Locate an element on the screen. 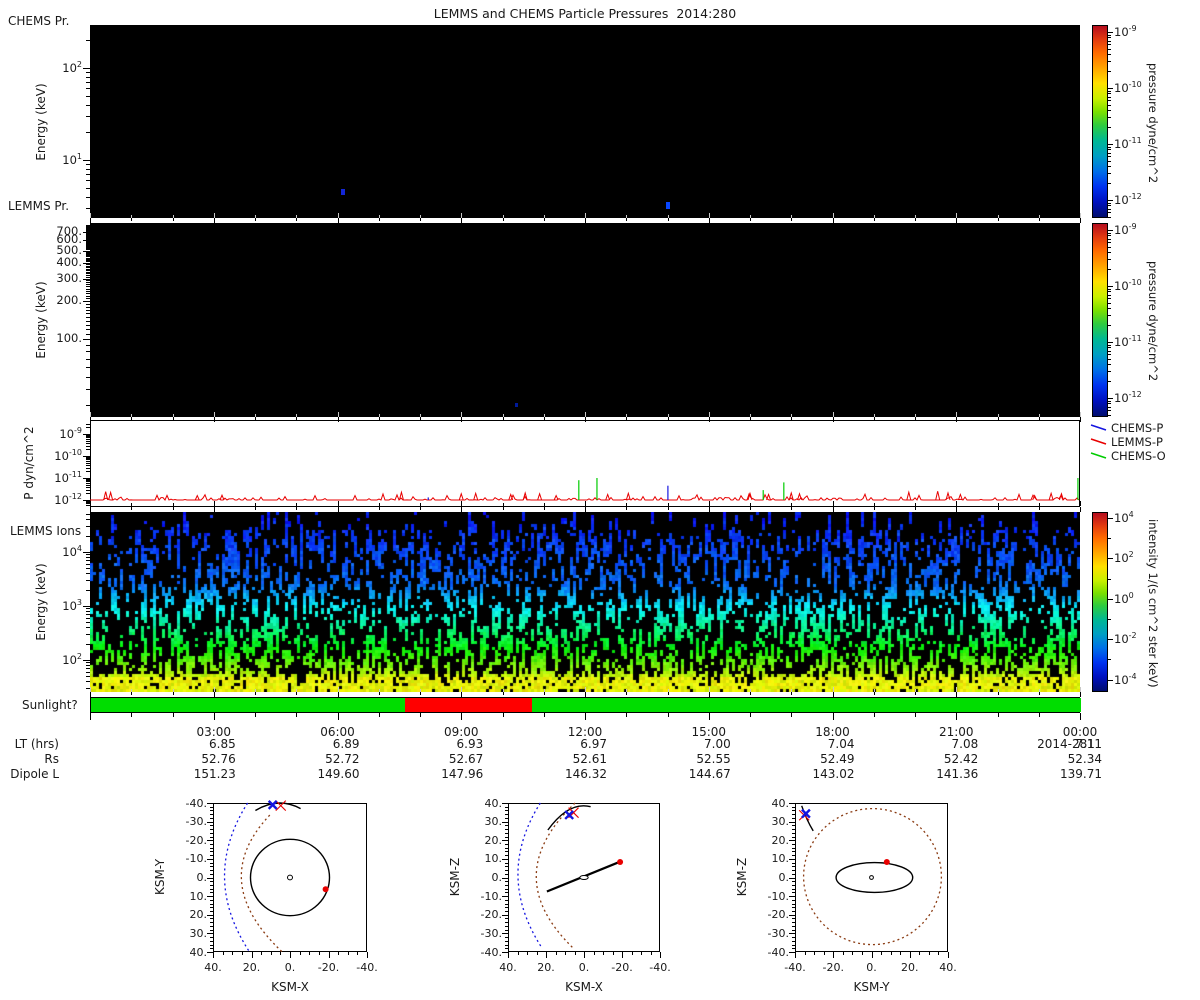 The image size is (1200, 1000). p3-ytick: 10-9 is located at coordinates (70, 433).